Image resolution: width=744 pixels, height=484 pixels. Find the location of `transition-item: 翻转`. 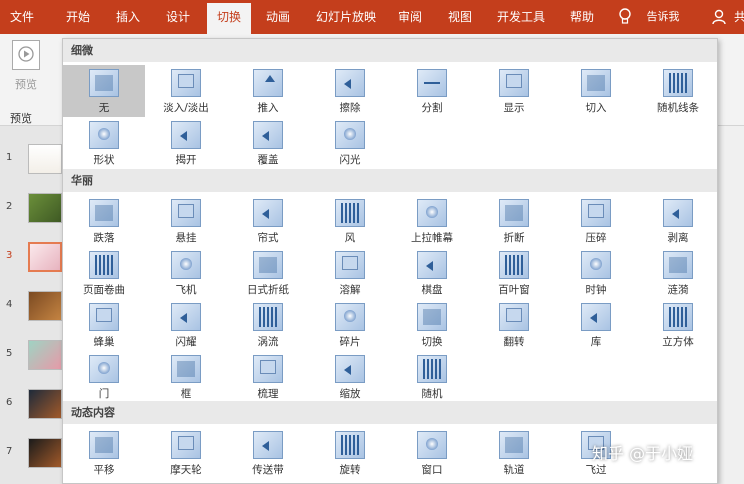

transition-item: 翻转 is located at coordinates (514, 325).